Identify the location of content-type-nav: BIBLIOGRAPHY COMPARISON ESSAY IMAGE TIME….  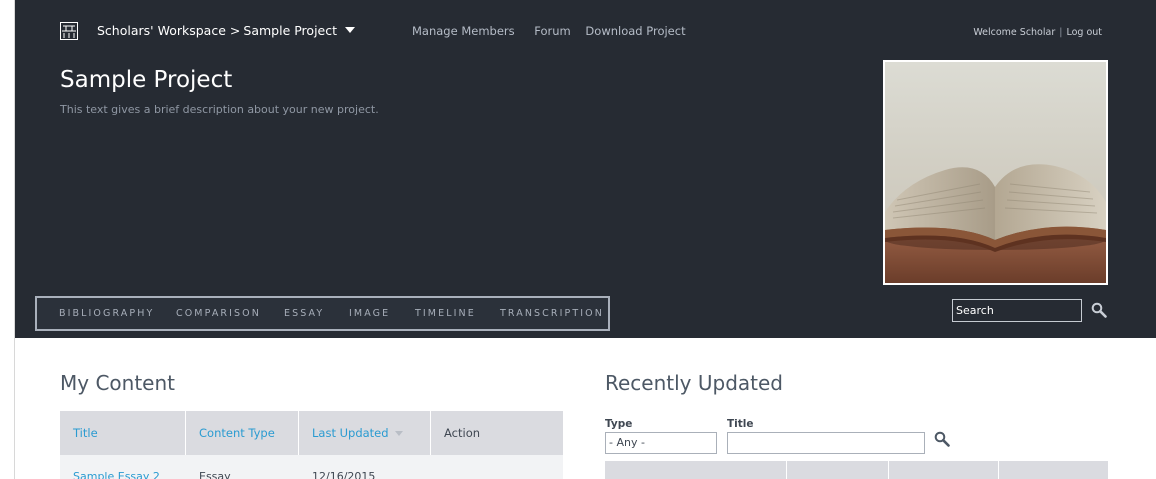
(322, 313).